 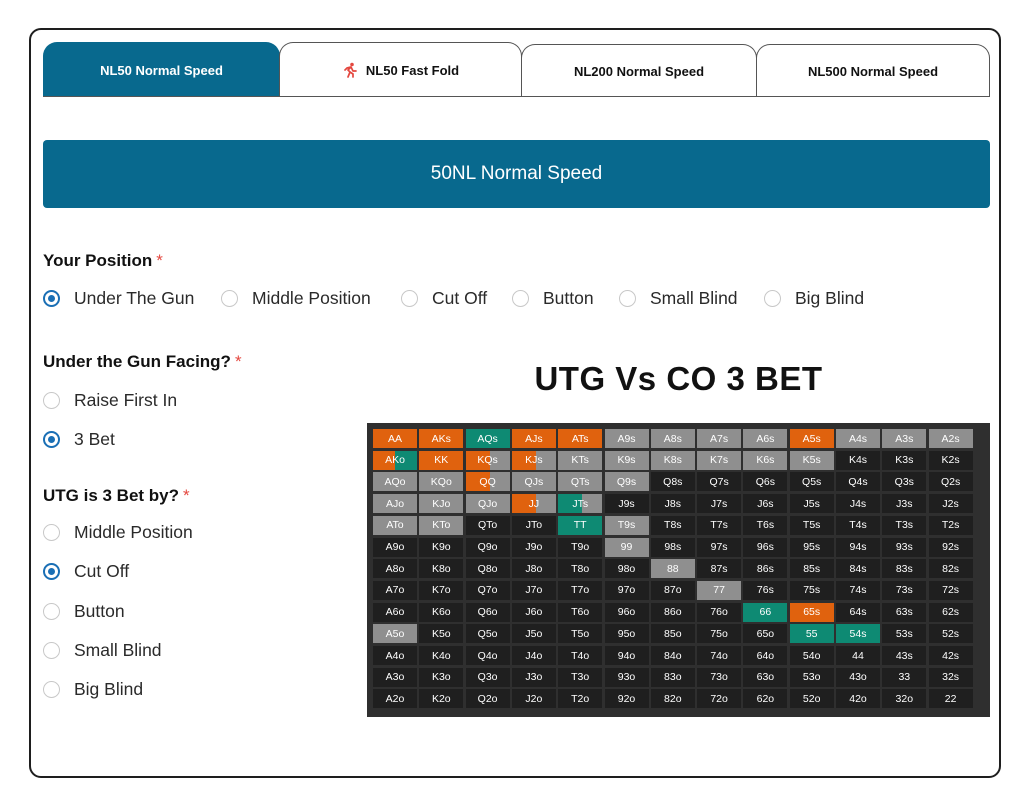 I want to click on required-marker: *, so click(x=159, y=260).